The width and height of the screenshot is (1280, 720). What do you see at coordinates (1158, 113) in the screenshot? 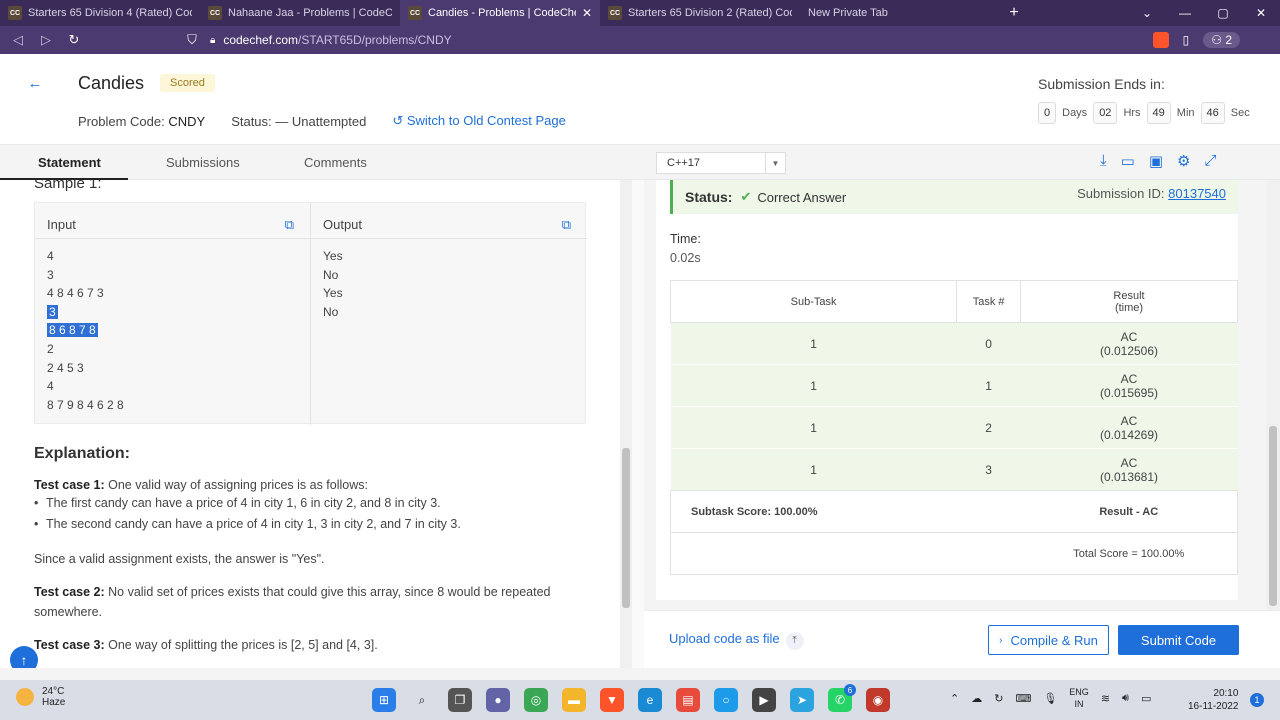
I see `timer-minutes: 49` at bounding box center [1158, 113].